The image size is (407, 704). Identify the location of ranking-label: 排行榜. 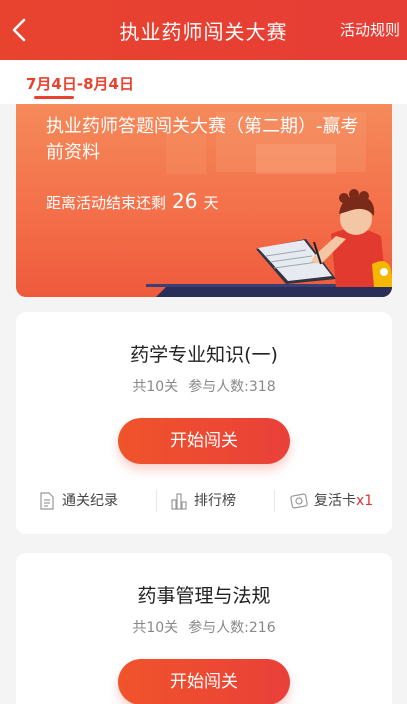
(215, 501).